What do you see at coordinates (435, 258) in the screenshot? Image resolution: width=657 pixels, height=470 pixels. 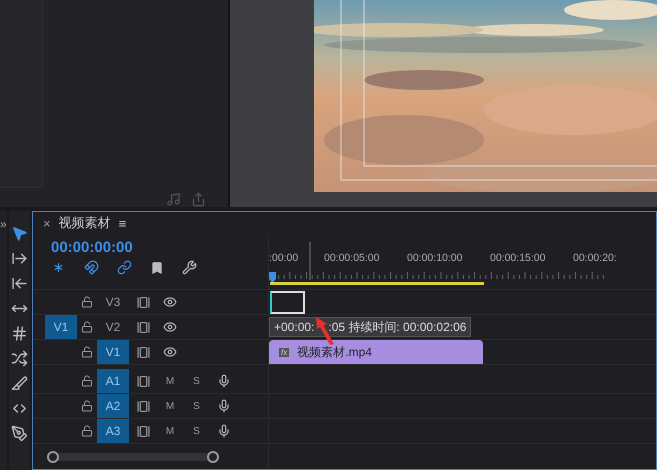 I see `ruler-label: 00:00:10:00` at bounding box center [435, 258].